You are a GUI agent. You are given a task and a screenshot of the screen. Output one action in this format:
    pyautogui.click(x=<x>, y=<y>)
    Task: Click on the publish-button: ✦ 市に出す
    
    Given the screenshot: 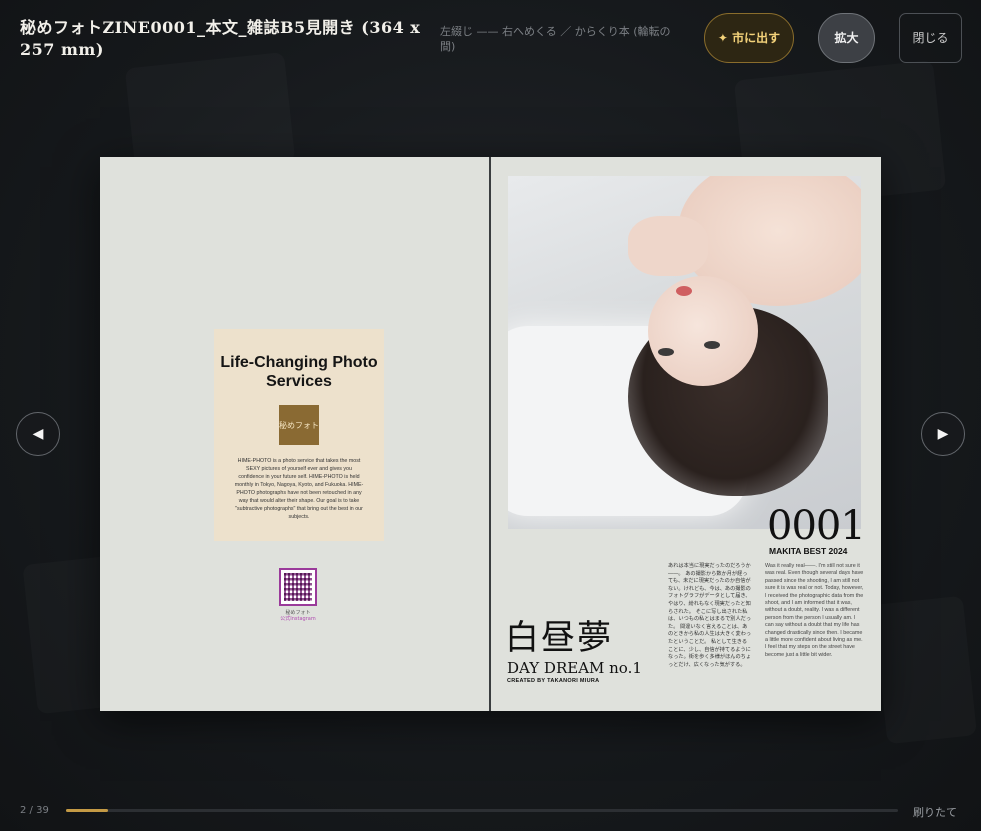 What is the action you would take?
    pyautogui.click(x=749, y=38)
    